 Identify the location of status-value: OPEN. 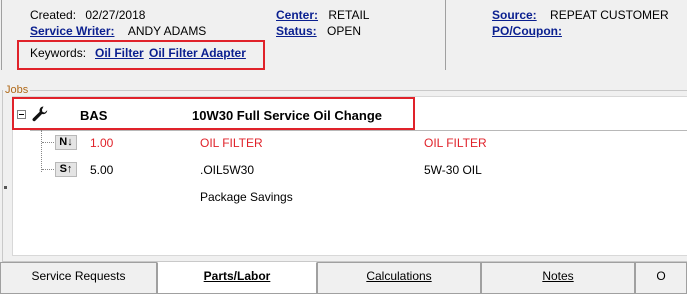
(344, 31).